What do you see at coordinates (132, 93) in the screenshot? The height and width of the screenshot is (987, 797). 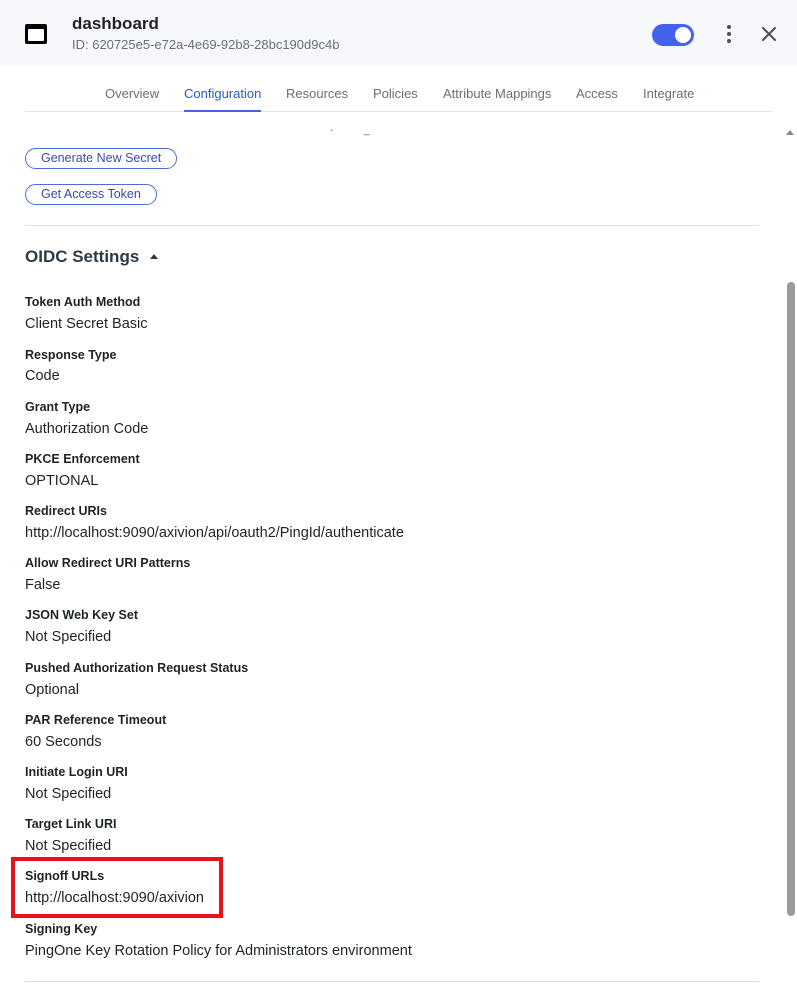 I see `tab-overview: Overview` at bounding box center [132, 93].